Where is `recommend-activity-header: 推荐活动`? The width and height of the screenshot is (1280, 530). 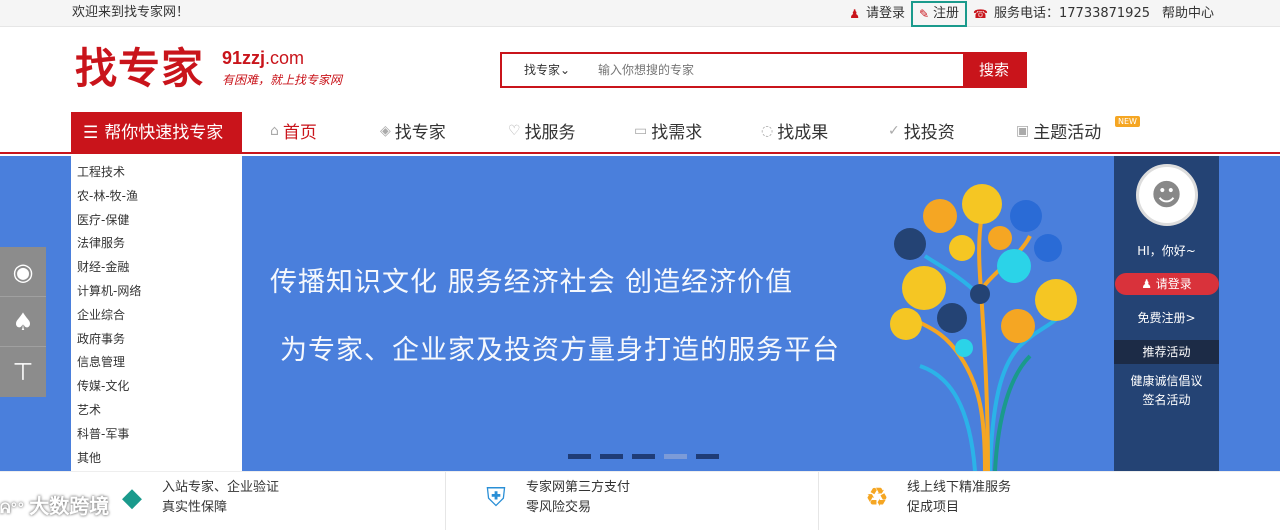 recommend-activity-header: 推荐活动 is located at coordinates (1166, 352).